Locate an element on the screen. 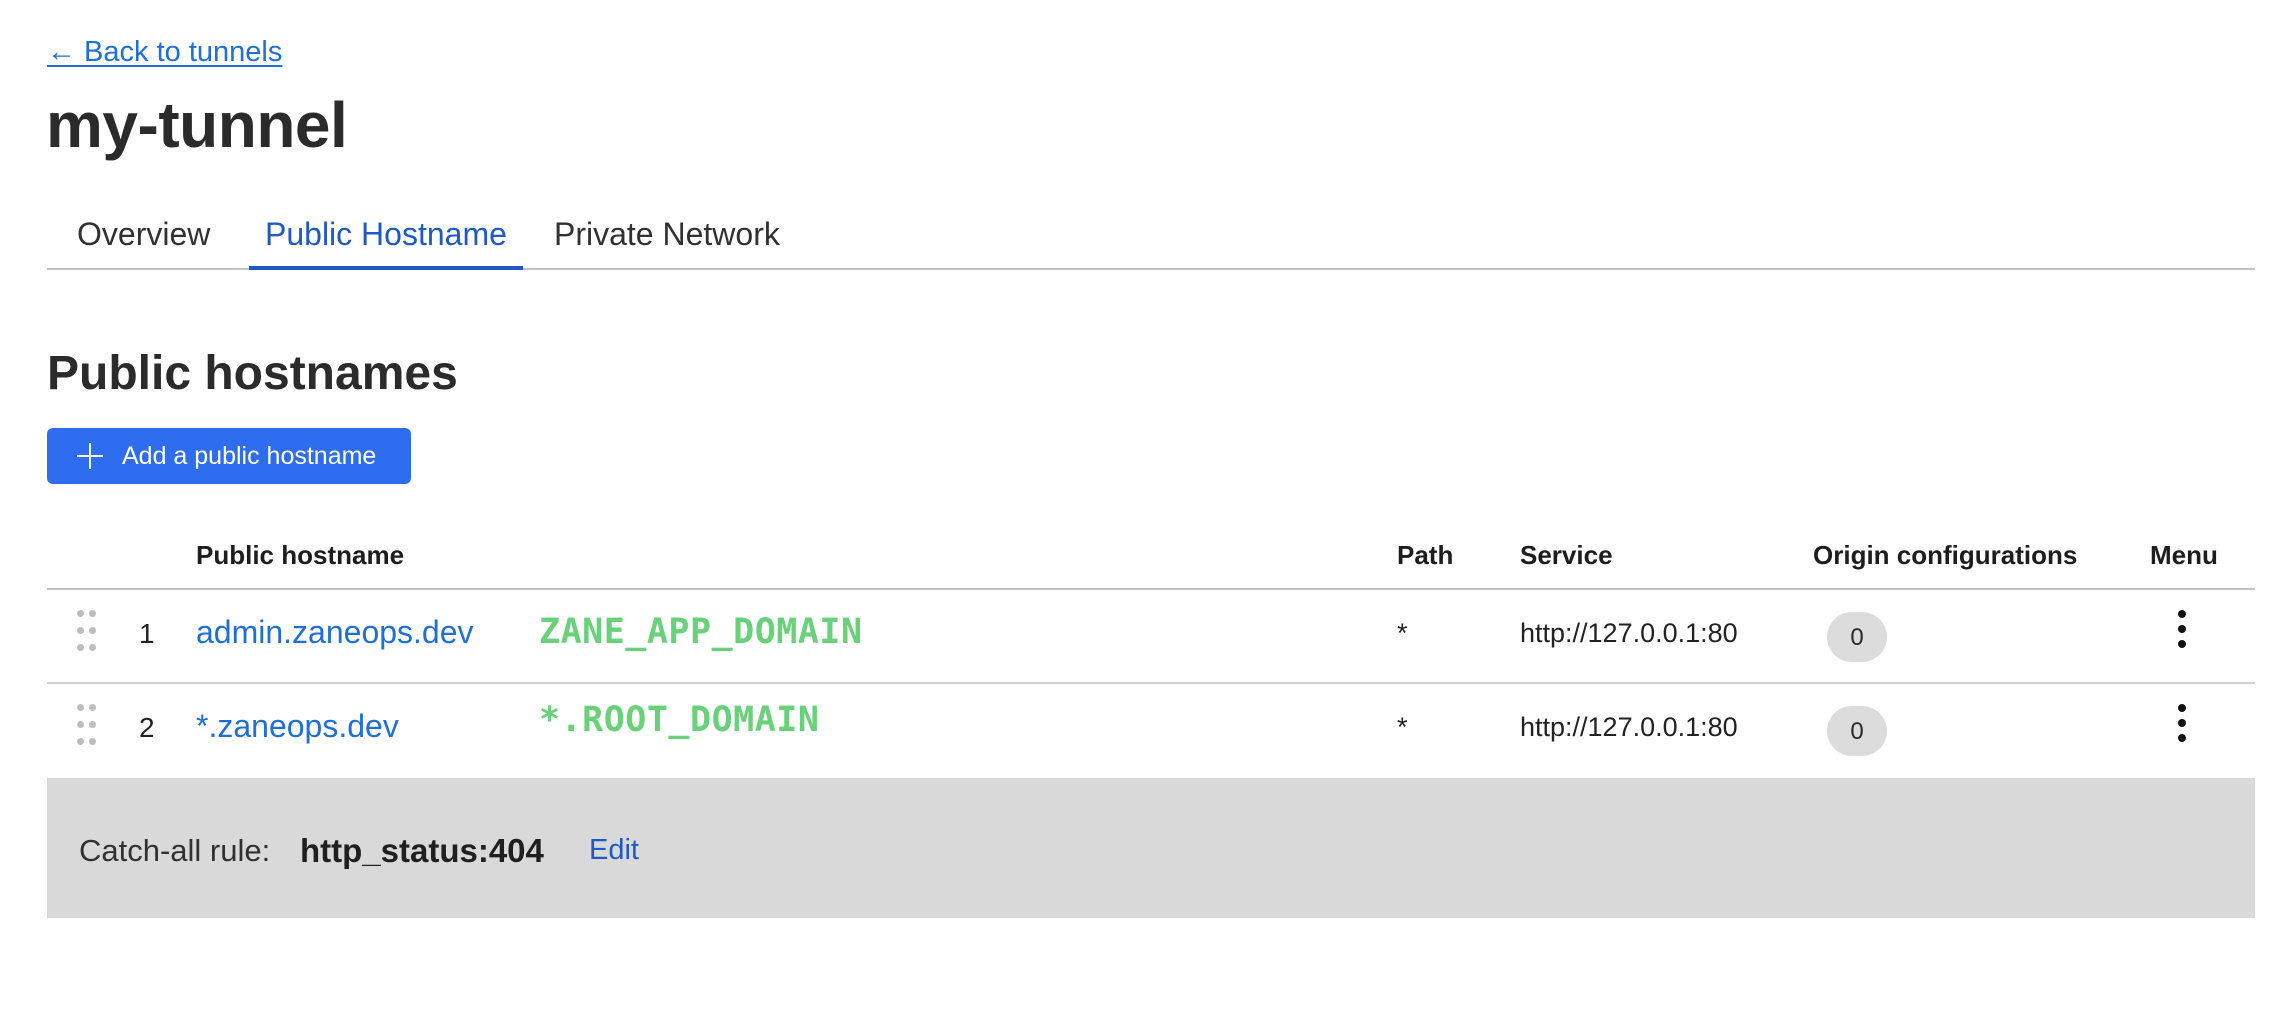 Image resolution: width=2276 pixels, height=1016 pixels. page-title: my-tunnel is located at coordinates (197, 125).